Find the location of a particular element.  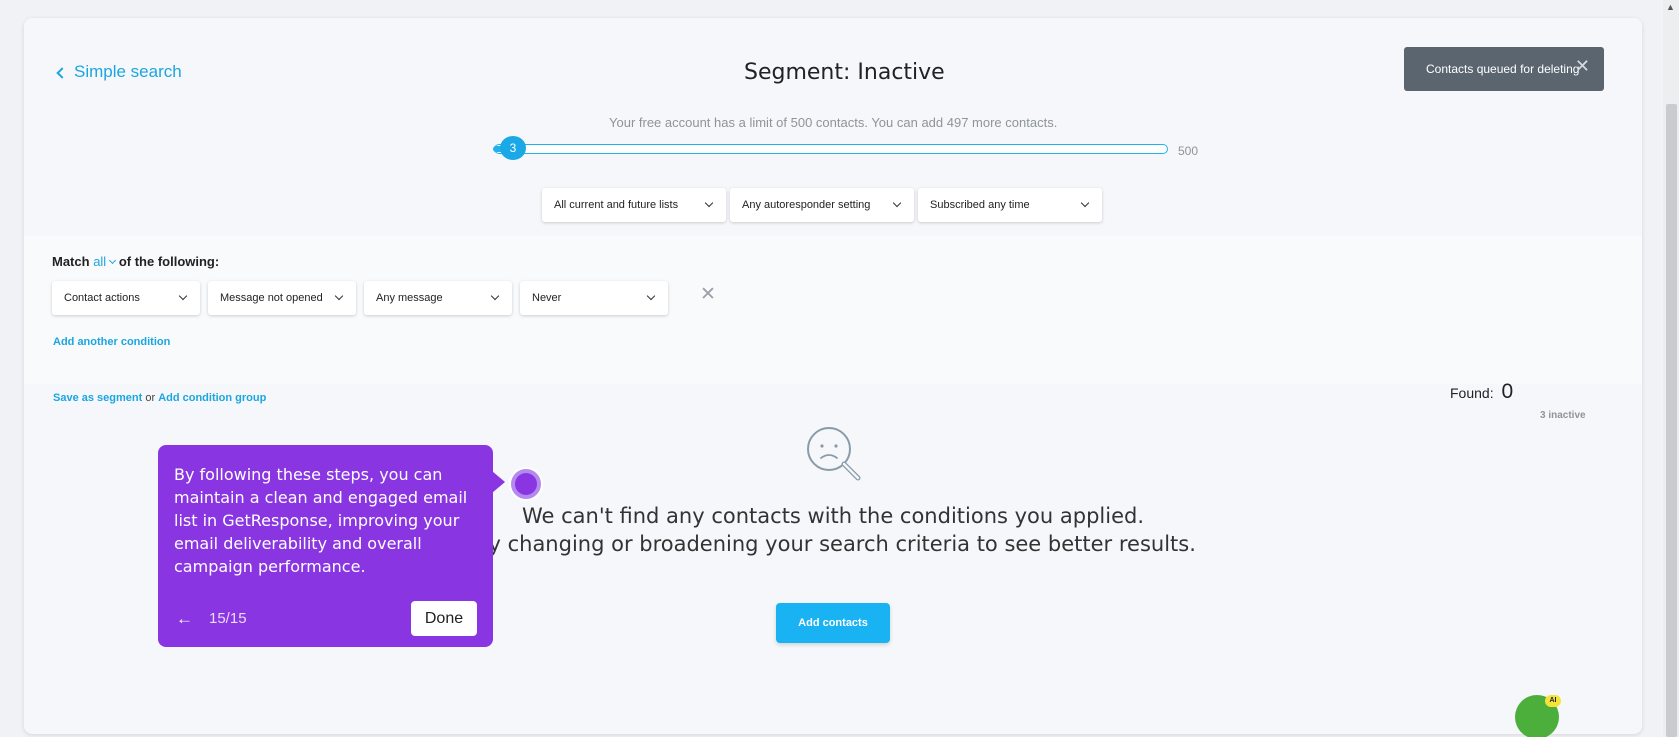

tooltip-arrow is located at coordinates (498, 482).